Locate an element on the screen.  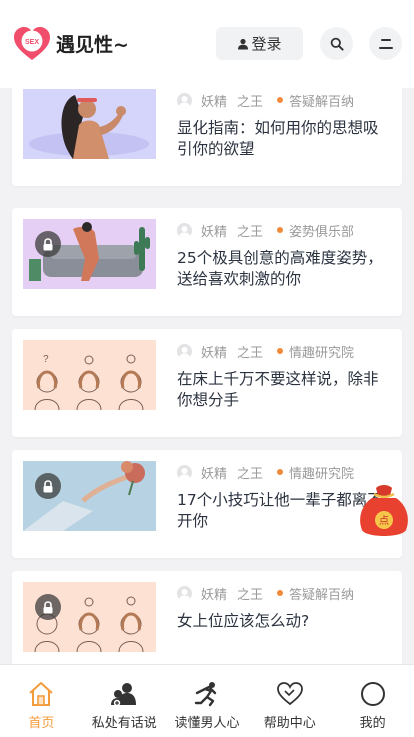
user-icon is located at coordinates (243, 43).